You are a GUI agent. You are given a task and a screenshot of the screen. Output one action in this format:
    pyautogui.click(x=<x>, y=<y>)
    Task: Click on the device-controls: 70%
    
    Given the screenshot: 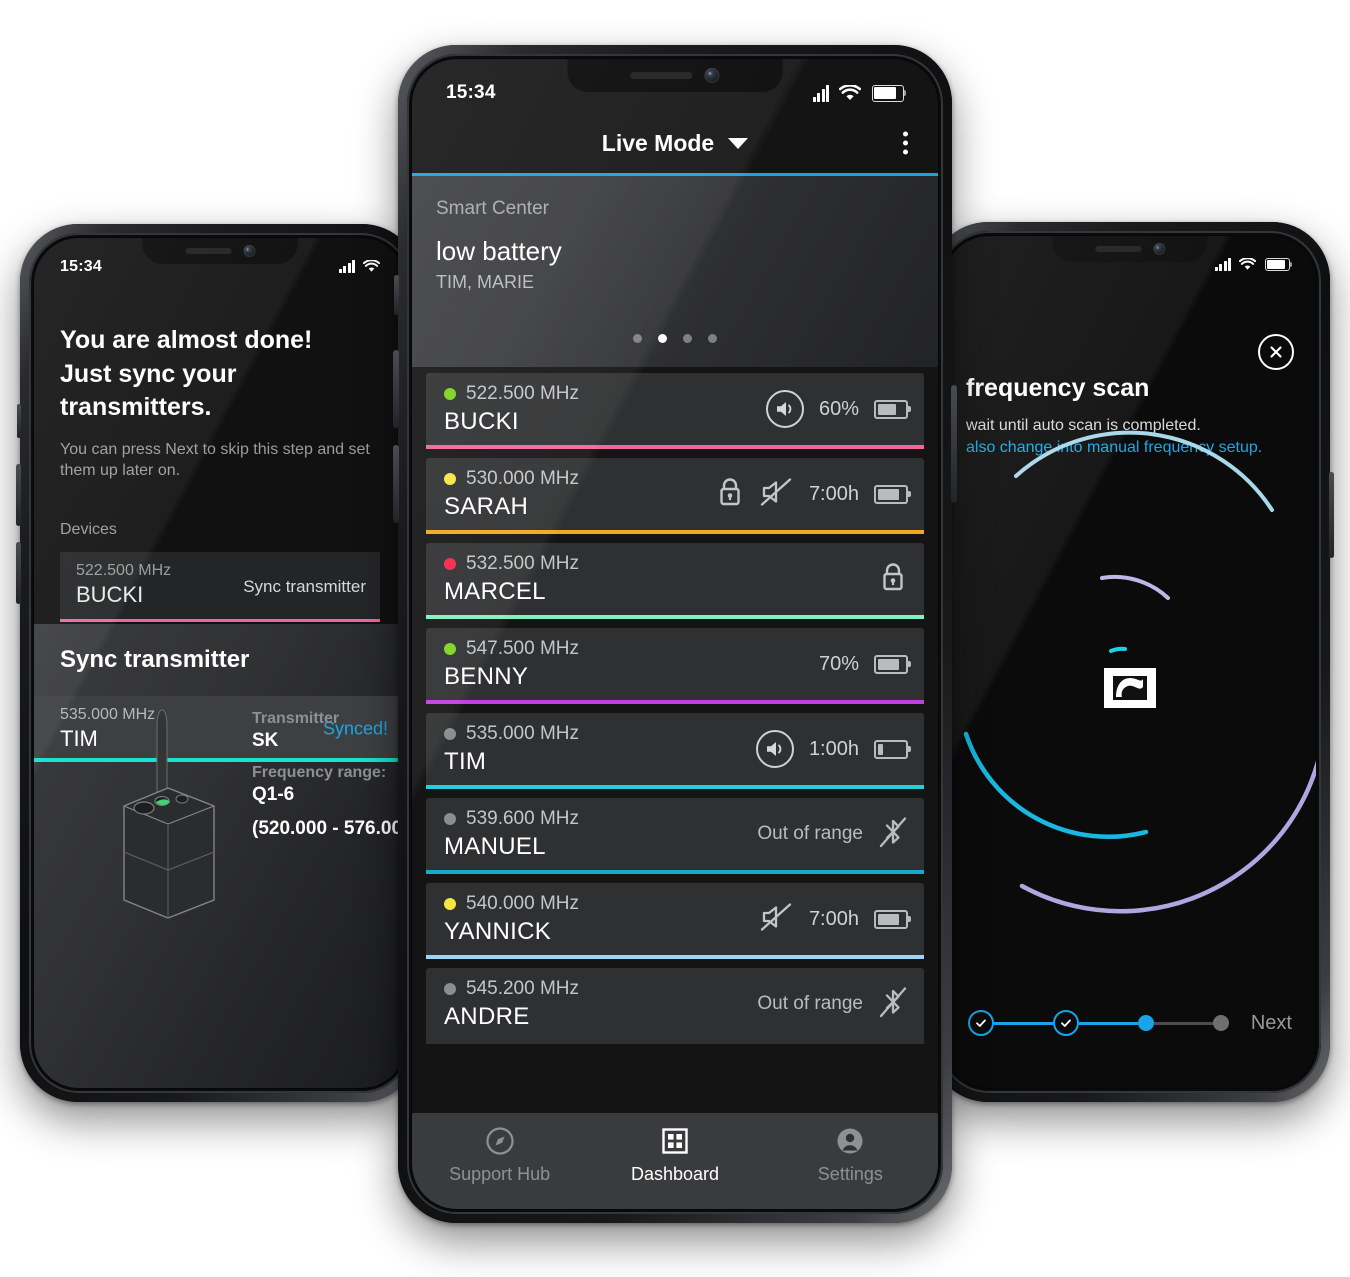 What is the action you would take?
    pyautogui.click(x=865, y=664)
    